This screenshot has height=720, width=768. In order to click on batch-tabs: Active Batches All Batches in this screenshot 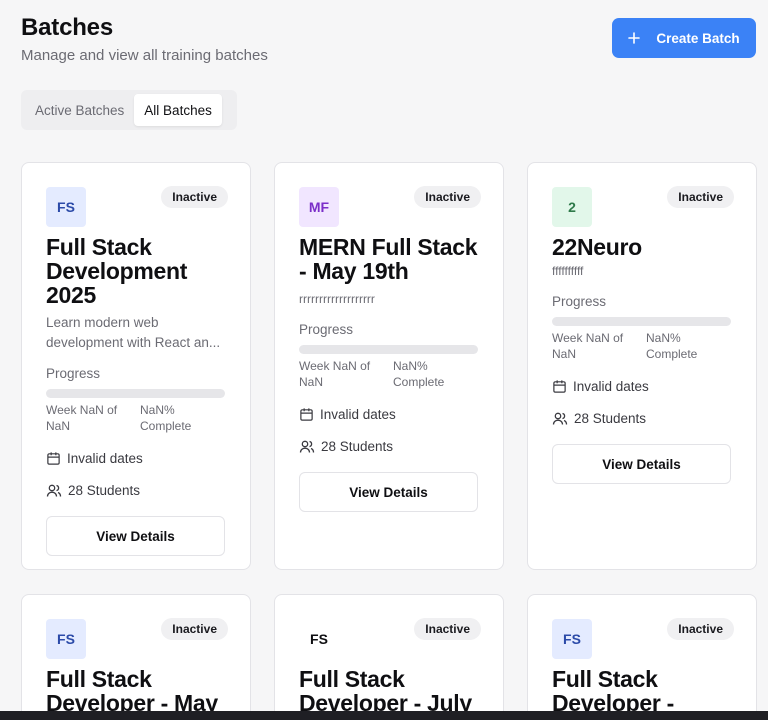, I will do `click(129, 110)`.